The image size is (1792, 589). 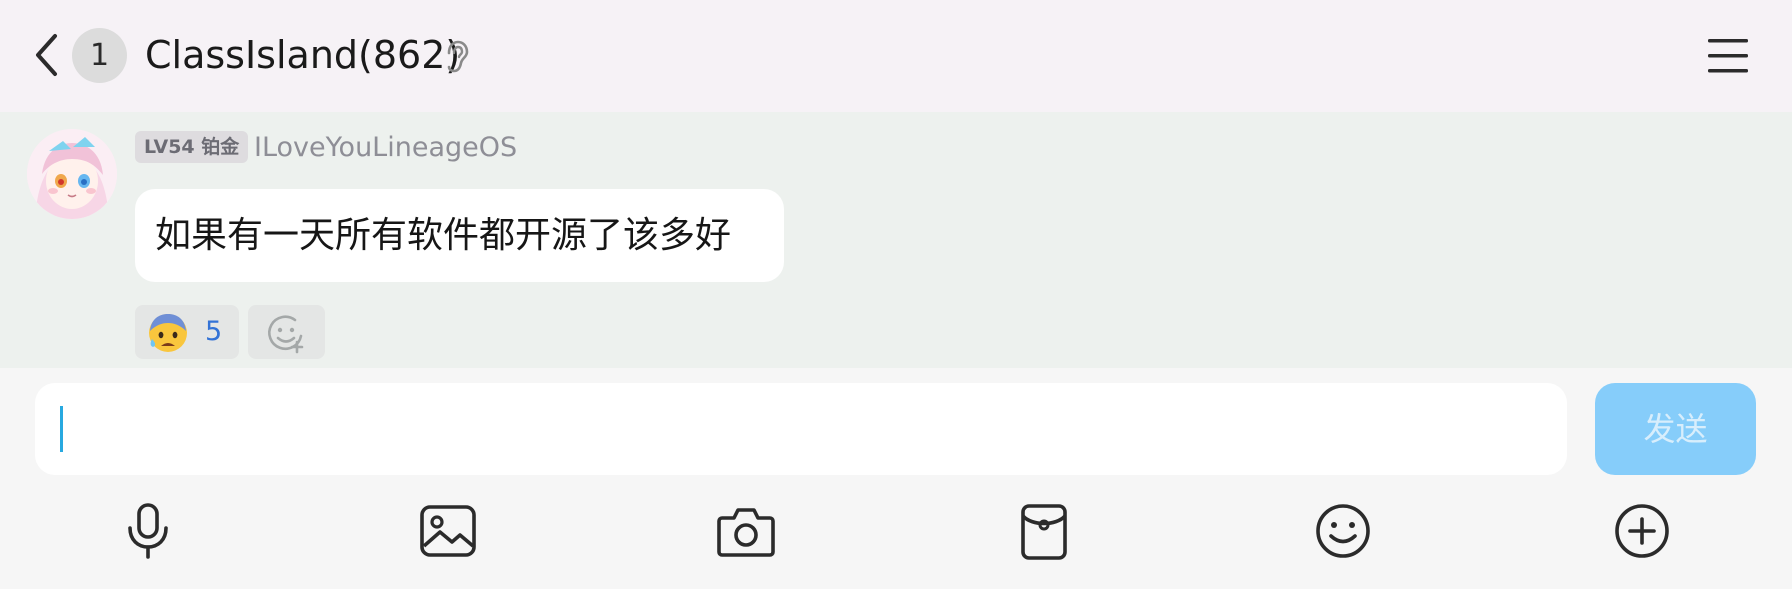 I want to click on plus-circle-icon, so click(x=1642, y=531).